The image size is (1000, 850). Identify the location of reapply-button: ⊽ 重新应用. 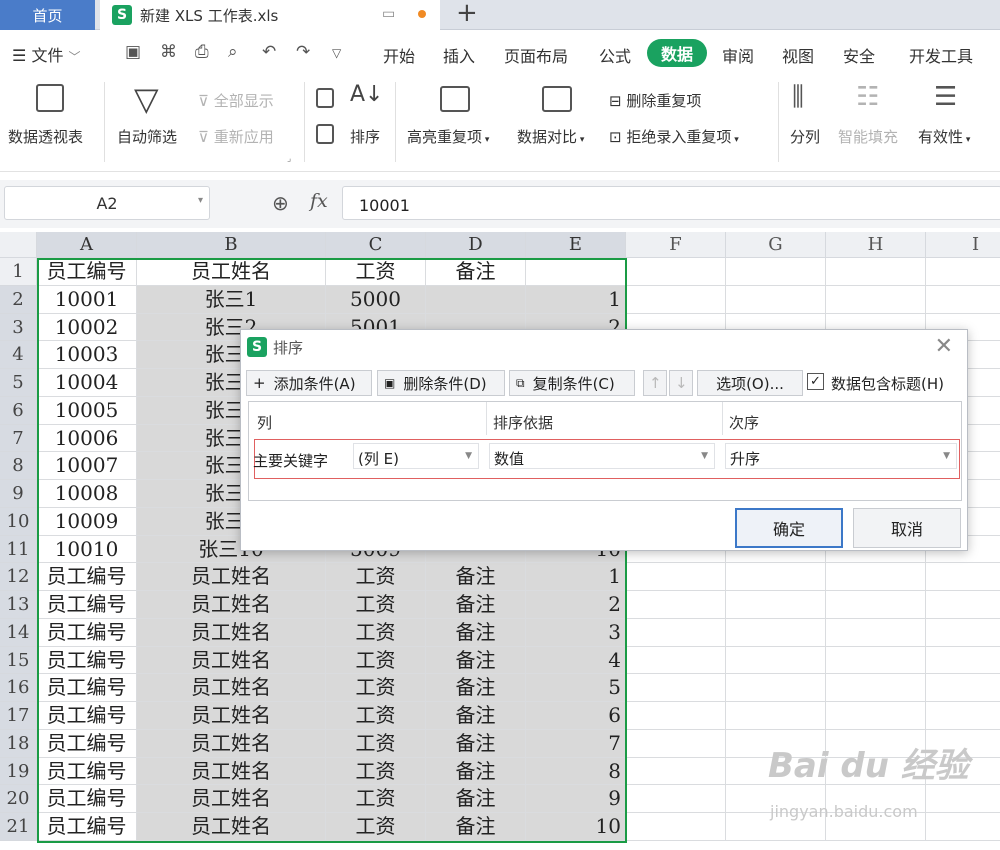
(236, 136).